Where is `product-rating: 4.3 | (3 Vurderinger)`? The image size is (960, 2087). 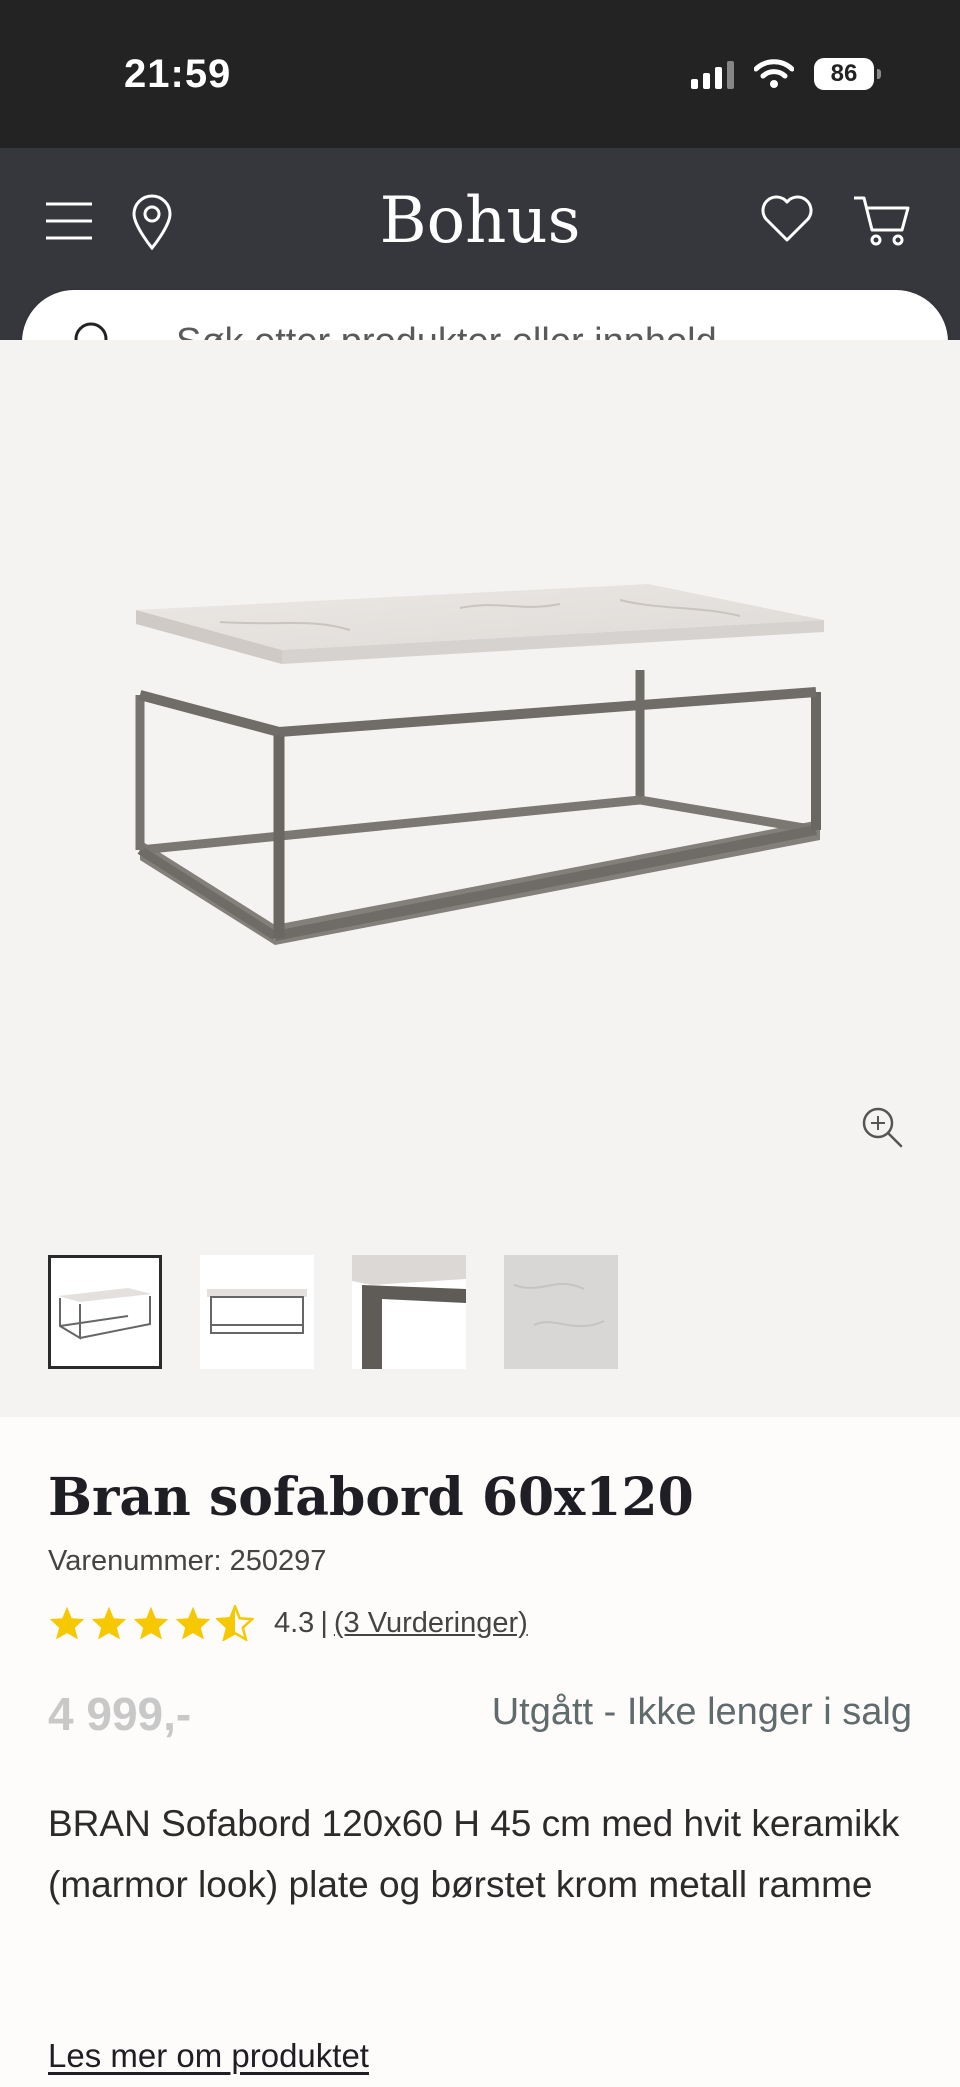 product-rating: 4.3 | (3 Vurderinger) is located at coordinates (288, 1623).